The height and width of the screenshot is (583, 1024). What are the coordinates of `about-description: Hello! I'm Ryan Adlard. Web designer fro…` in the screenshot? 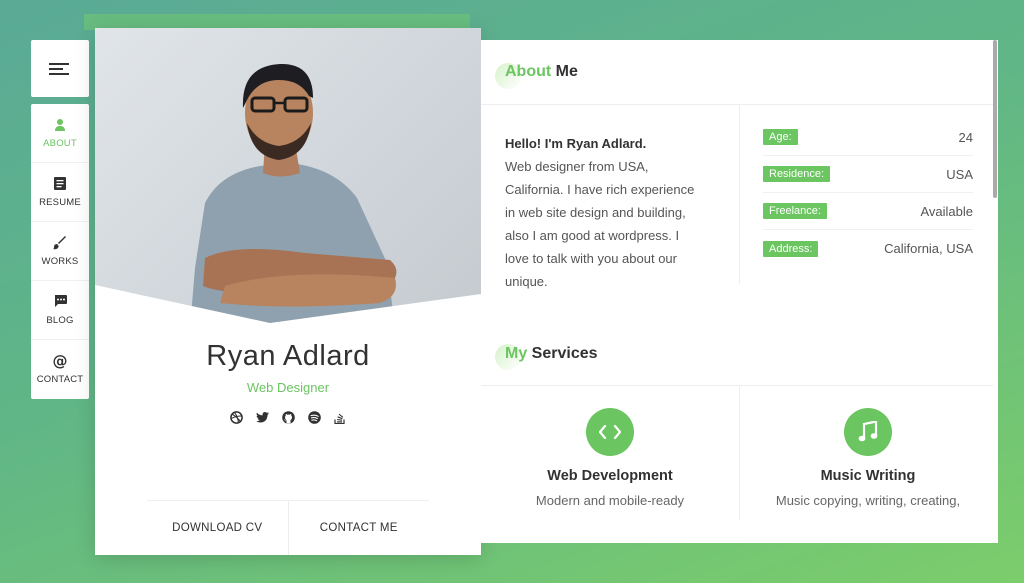 It's located at (615, 212).